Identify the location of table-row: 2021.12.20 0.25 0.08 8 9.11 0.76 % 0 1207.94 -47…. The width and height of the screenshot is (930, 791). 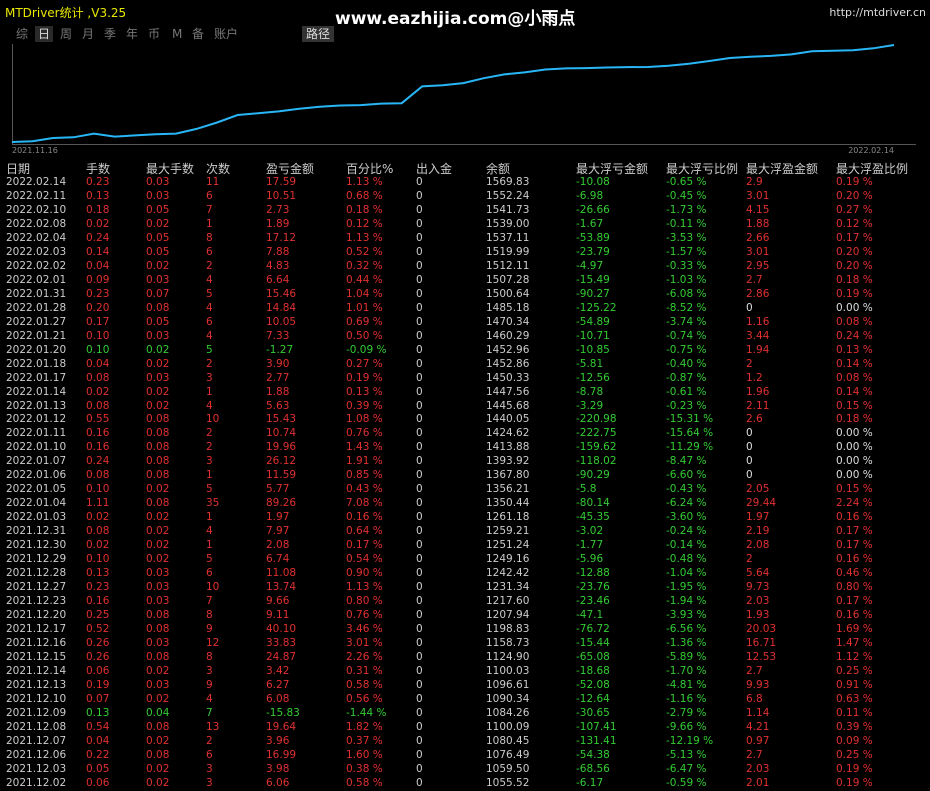
(465, 616).